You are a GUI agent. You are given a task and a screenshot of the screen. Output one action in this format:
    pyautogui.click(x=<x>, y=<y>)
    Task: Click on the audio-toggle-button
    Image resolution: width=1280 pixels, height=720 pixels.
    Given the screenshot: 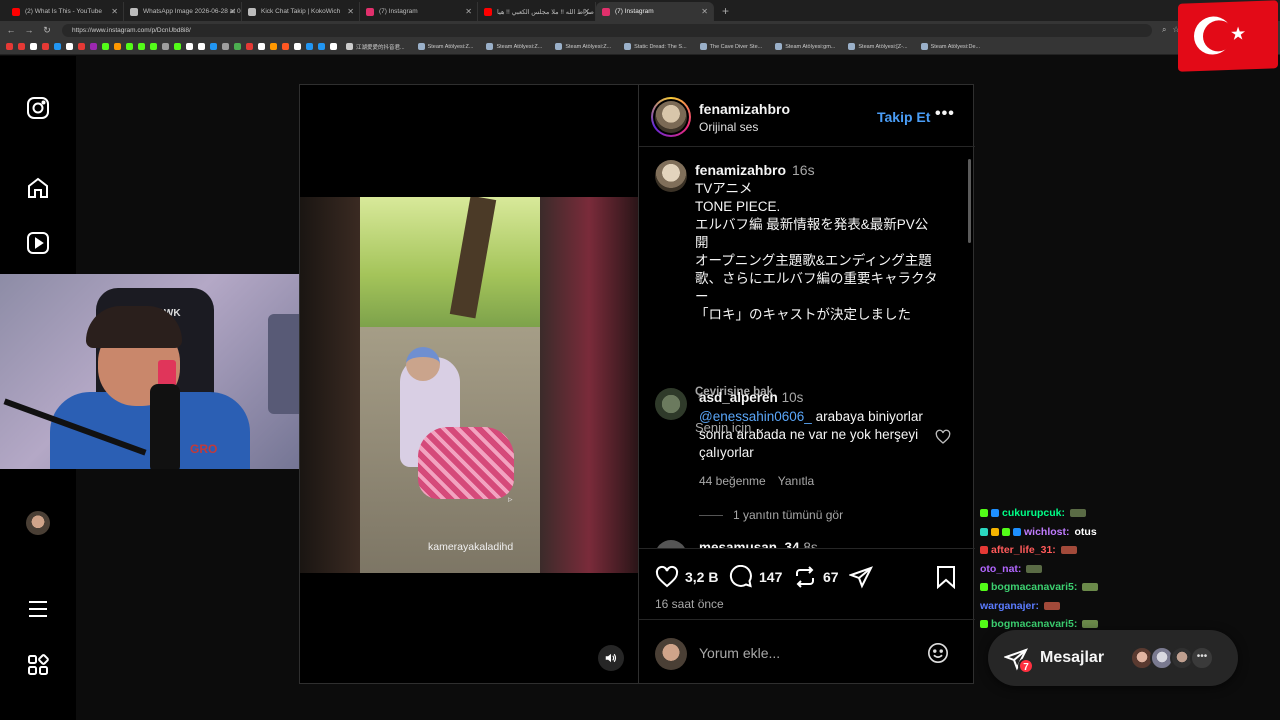 What is the action you would take?
    pyautogui.click(x=611, y=658)
    